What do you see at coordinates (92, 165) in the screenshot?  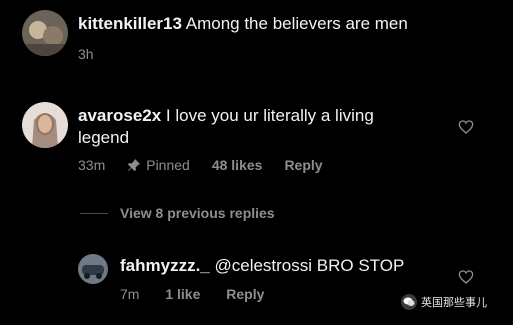 I see `comment-time: 33m` at bounding box center [92, 165].